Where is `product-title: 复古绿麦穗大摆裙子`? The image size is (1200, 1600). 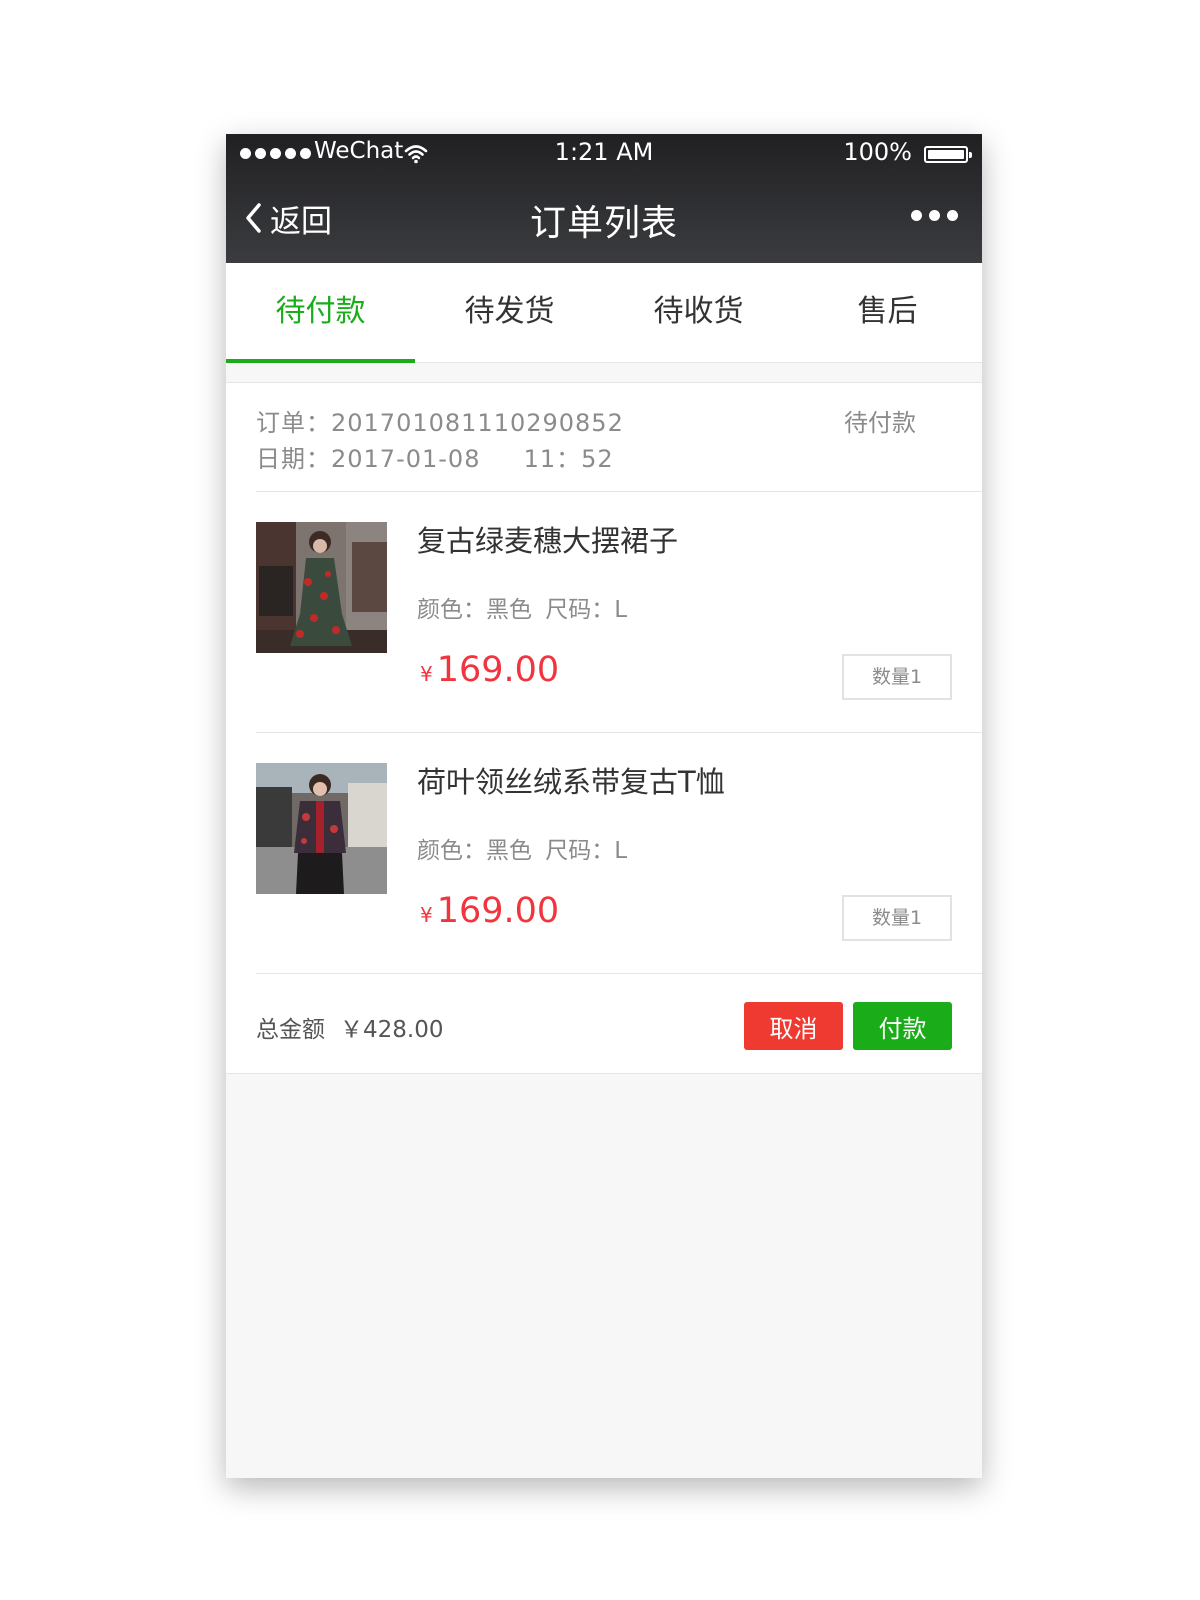 product-title: 复古绿麦穗大摆裙子 is located at coordinates (548, 541).